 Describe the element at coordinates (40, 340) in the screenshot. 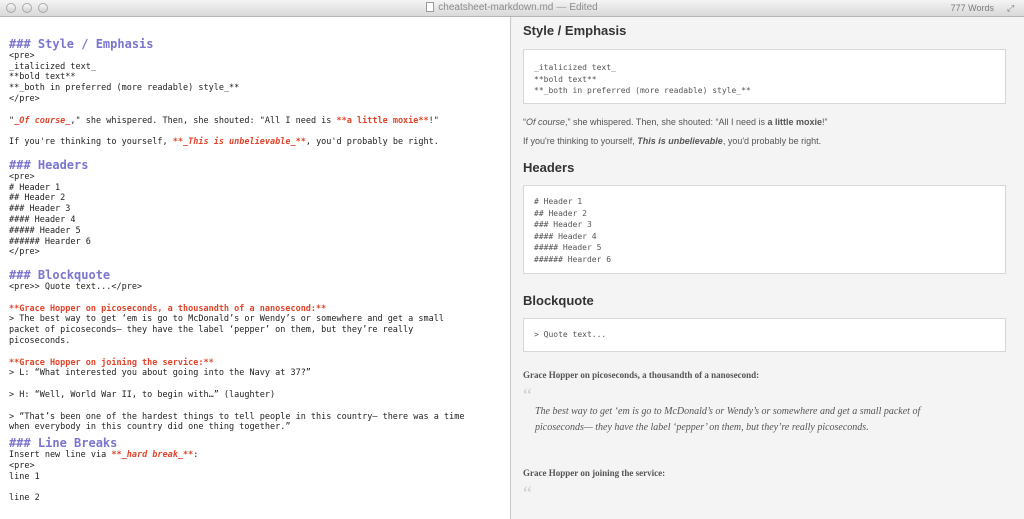

I see `editor-line: picoseconds.` at that location.